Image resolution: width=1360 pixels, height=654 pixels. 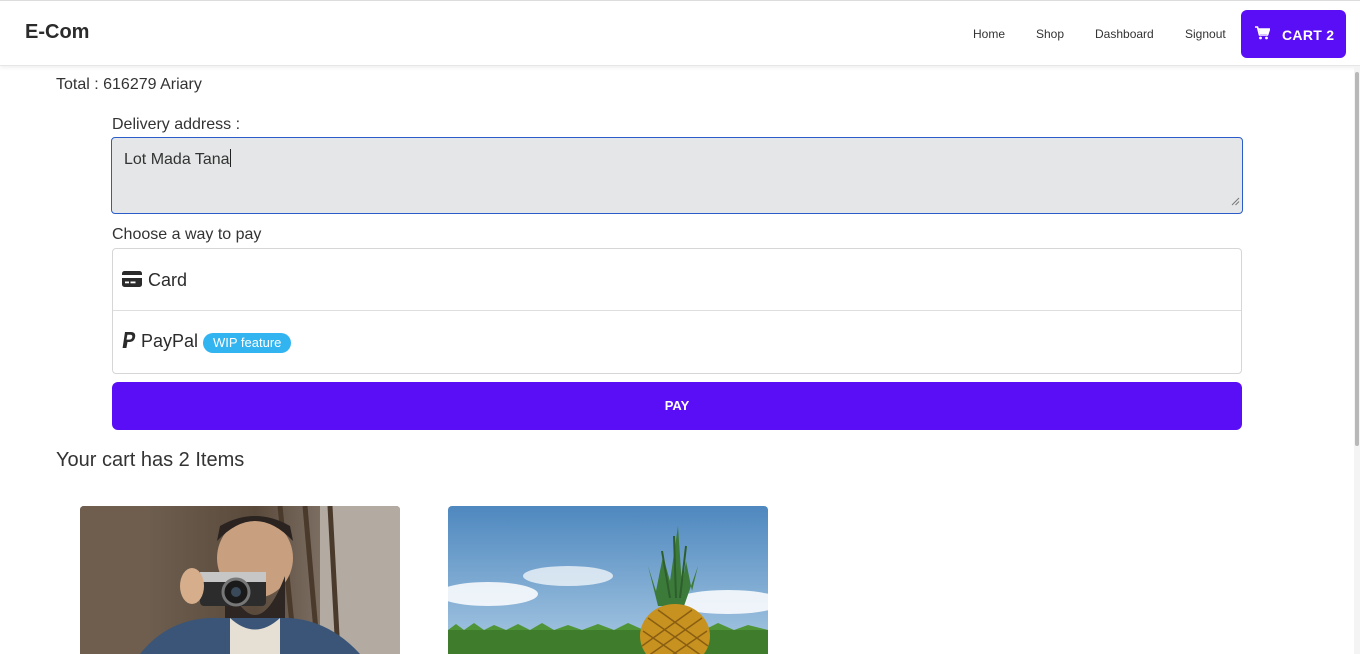 I want to click on delivery-address-textarea: Lot Mada Tana, so click(x=677, y=175).